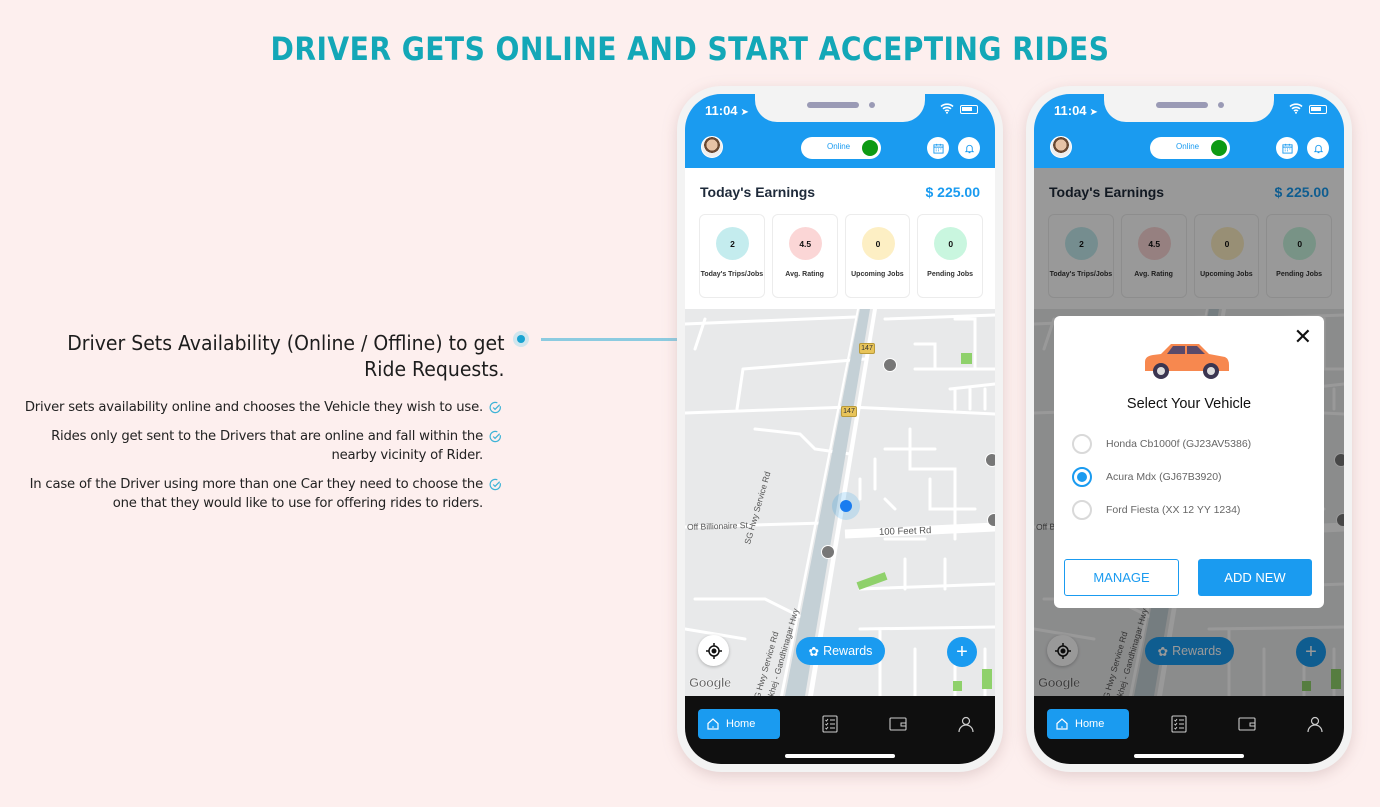 The height and width of the screenshot is (807, 1380). Describe the element at coordinates (804, 274) in the screenshot. I see `stat-label: Avg. Rating` at that location.